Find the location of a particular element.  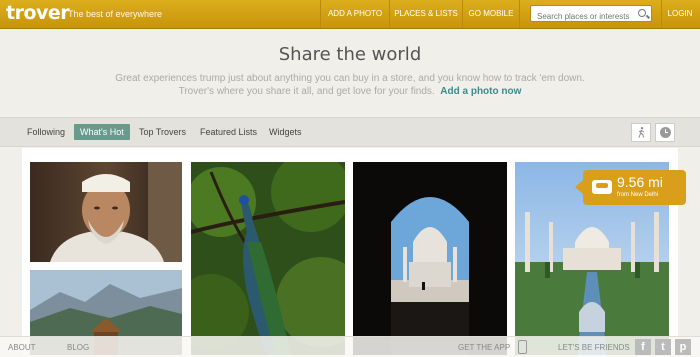

recent-toggle is located at coordinates (665, 132).